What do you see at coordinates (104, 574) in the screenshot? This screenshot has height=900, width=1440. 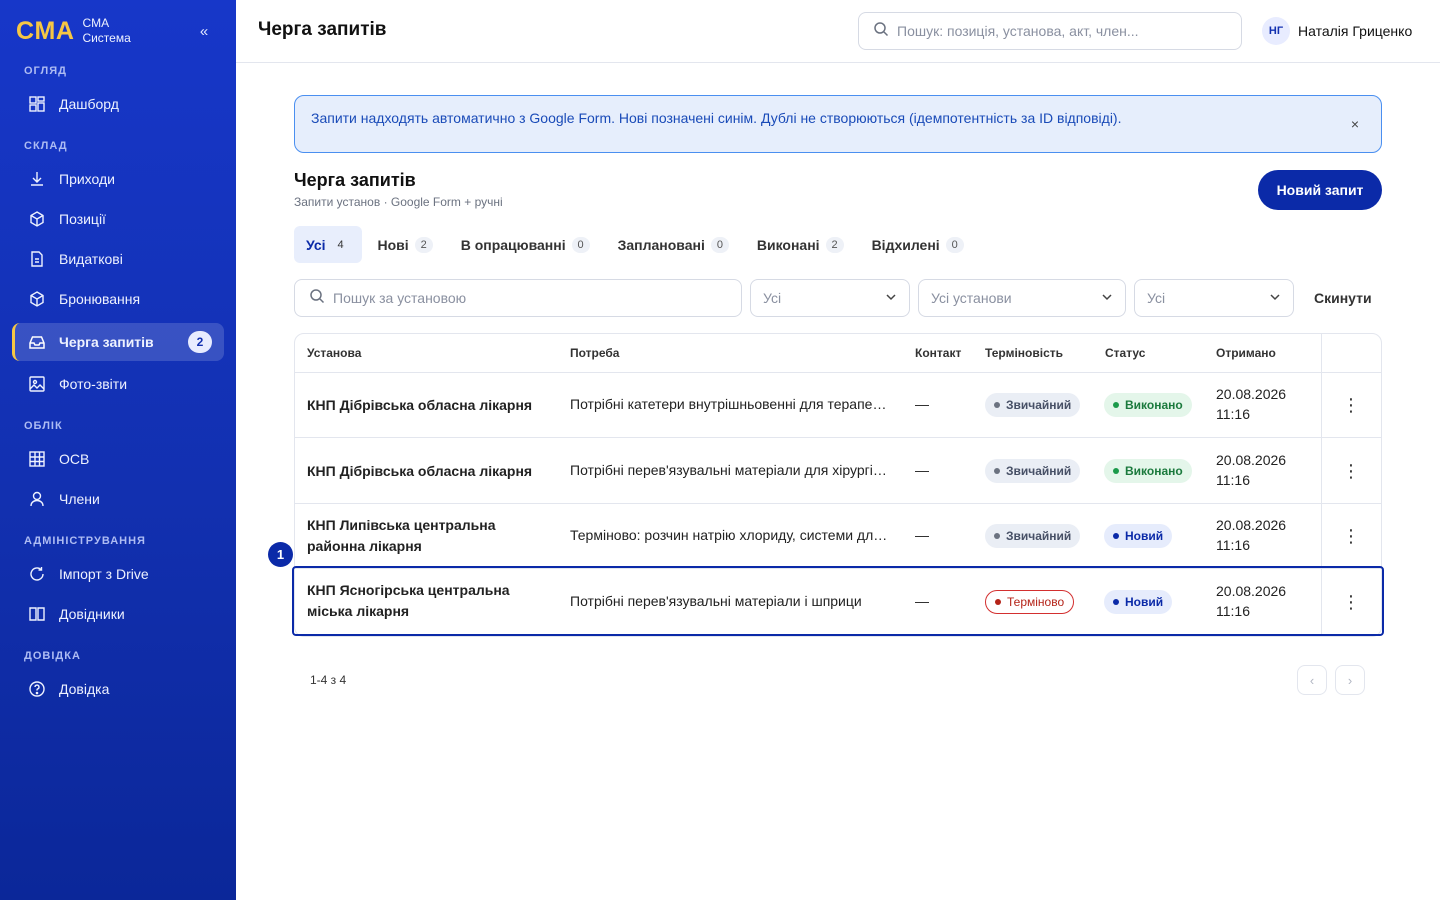 I see `sidebar-item-label: Імпорт з Drive` at bounding box center [104, 574].